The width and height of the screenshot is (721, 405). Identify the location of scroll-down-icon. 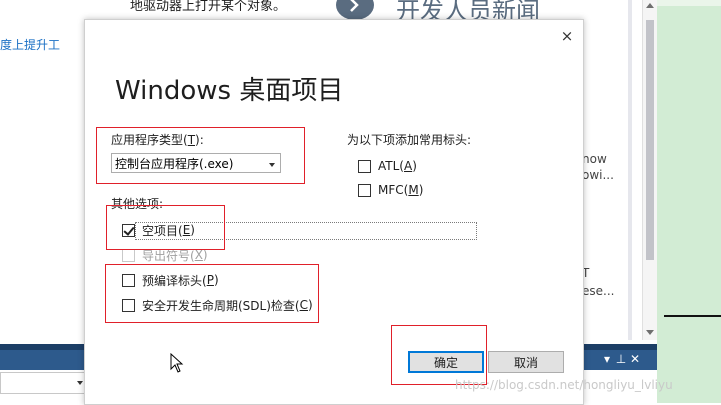
(650, 332).